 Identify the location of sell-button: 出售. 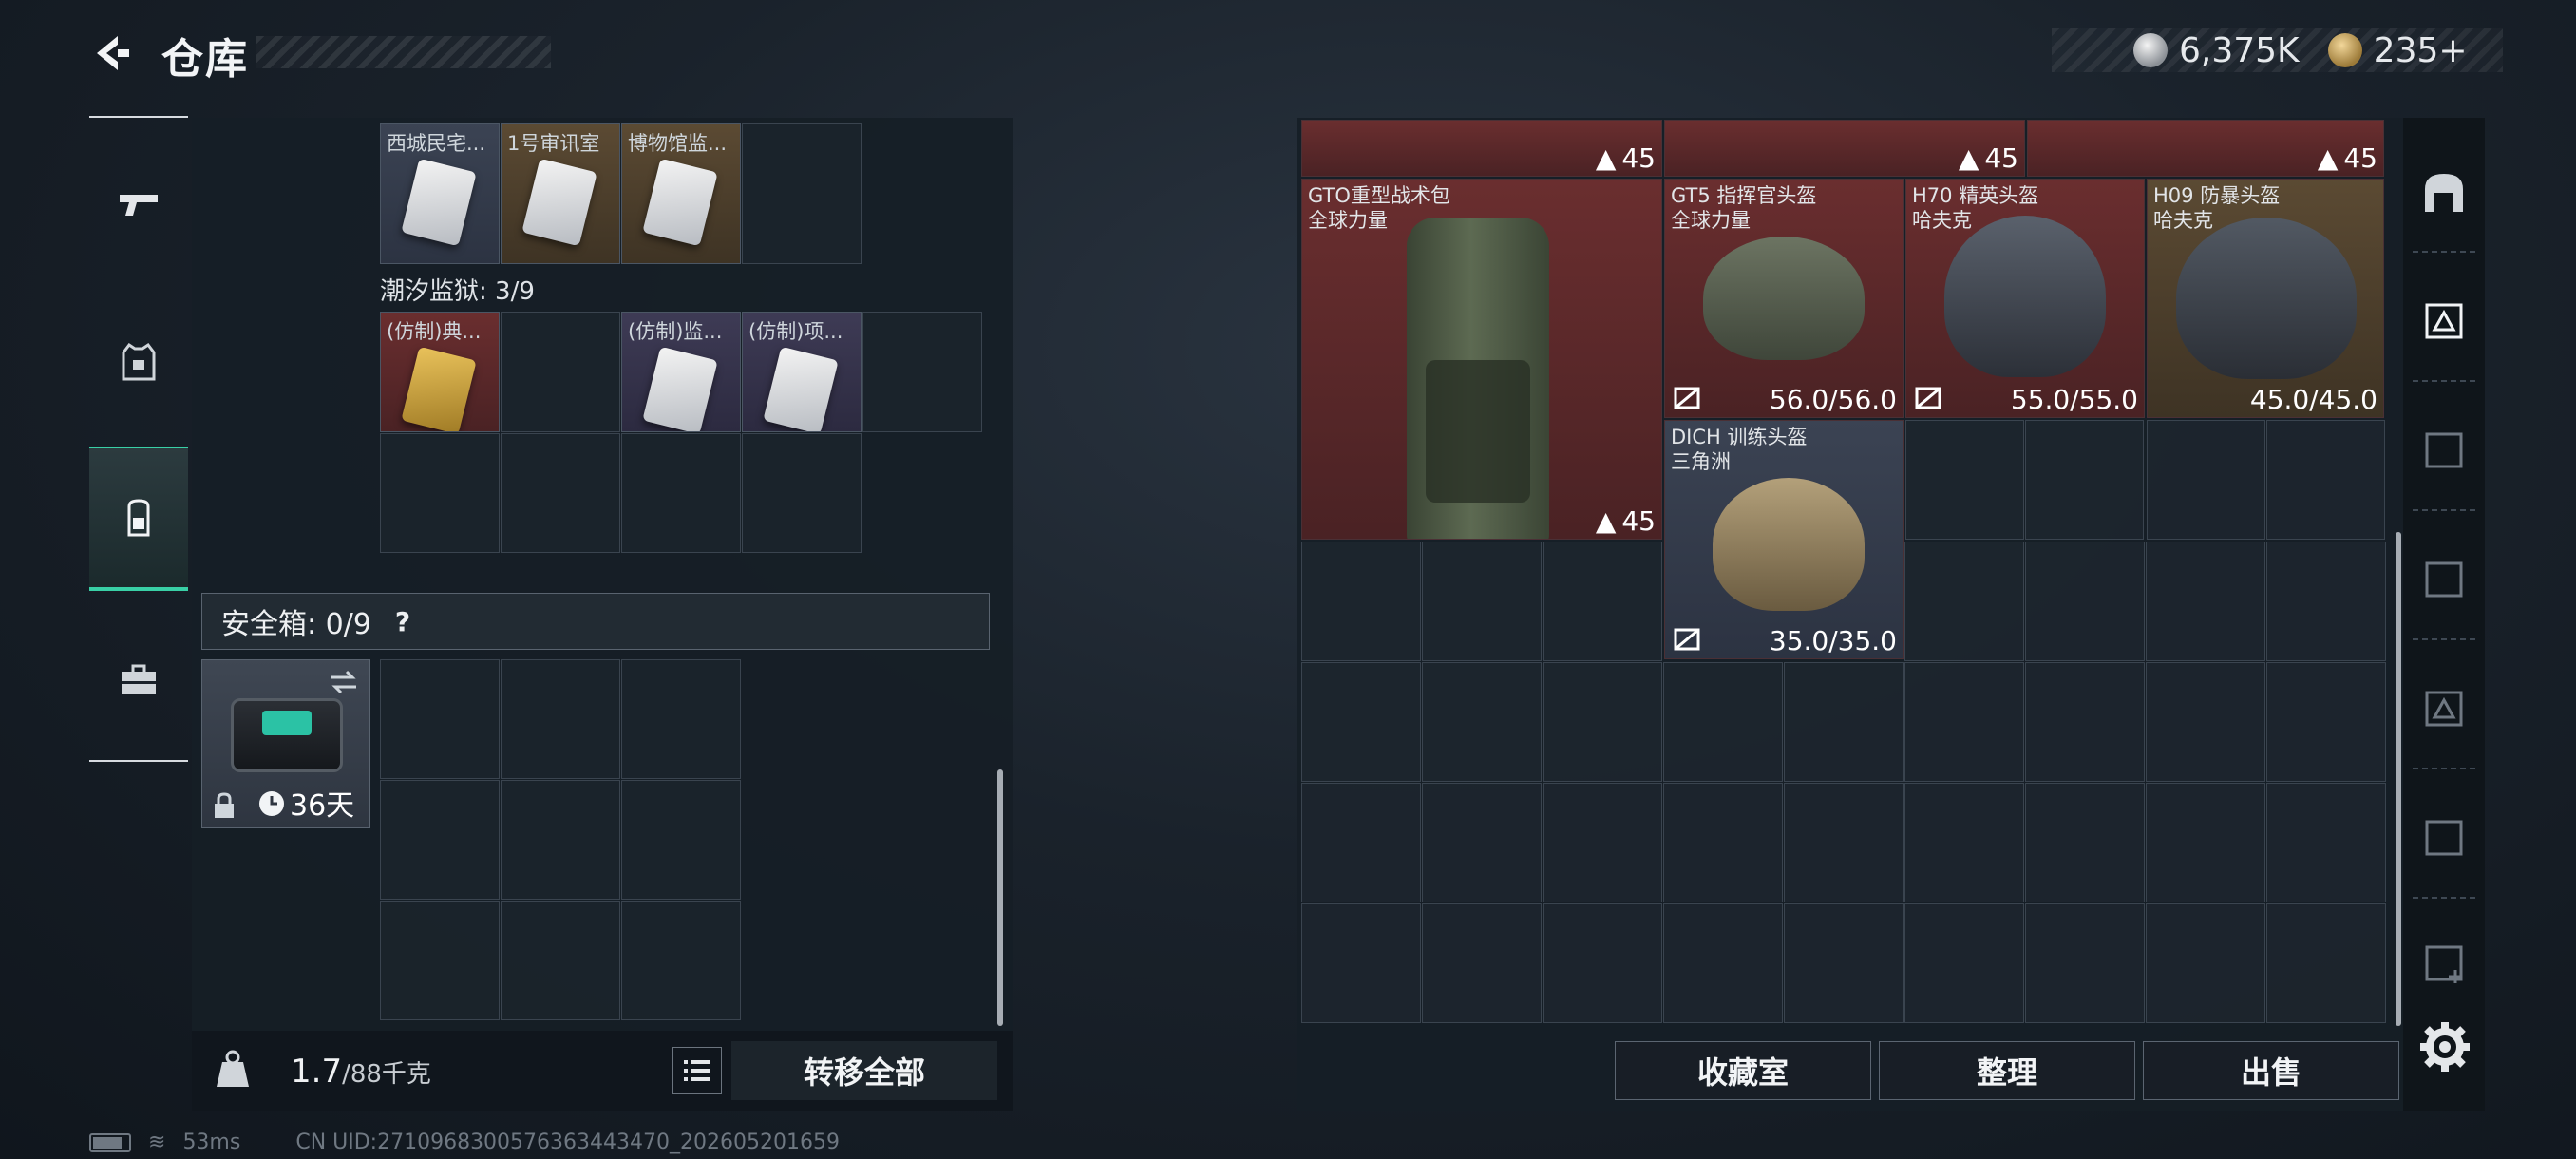
(2271, 1070).